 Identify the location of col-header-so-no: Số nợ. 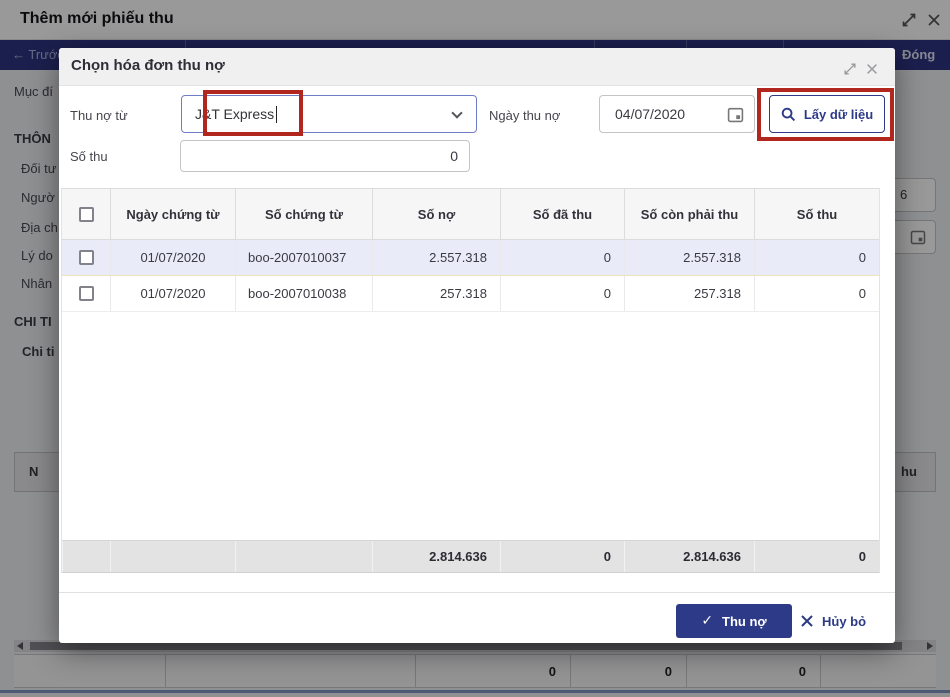
(436, 214).